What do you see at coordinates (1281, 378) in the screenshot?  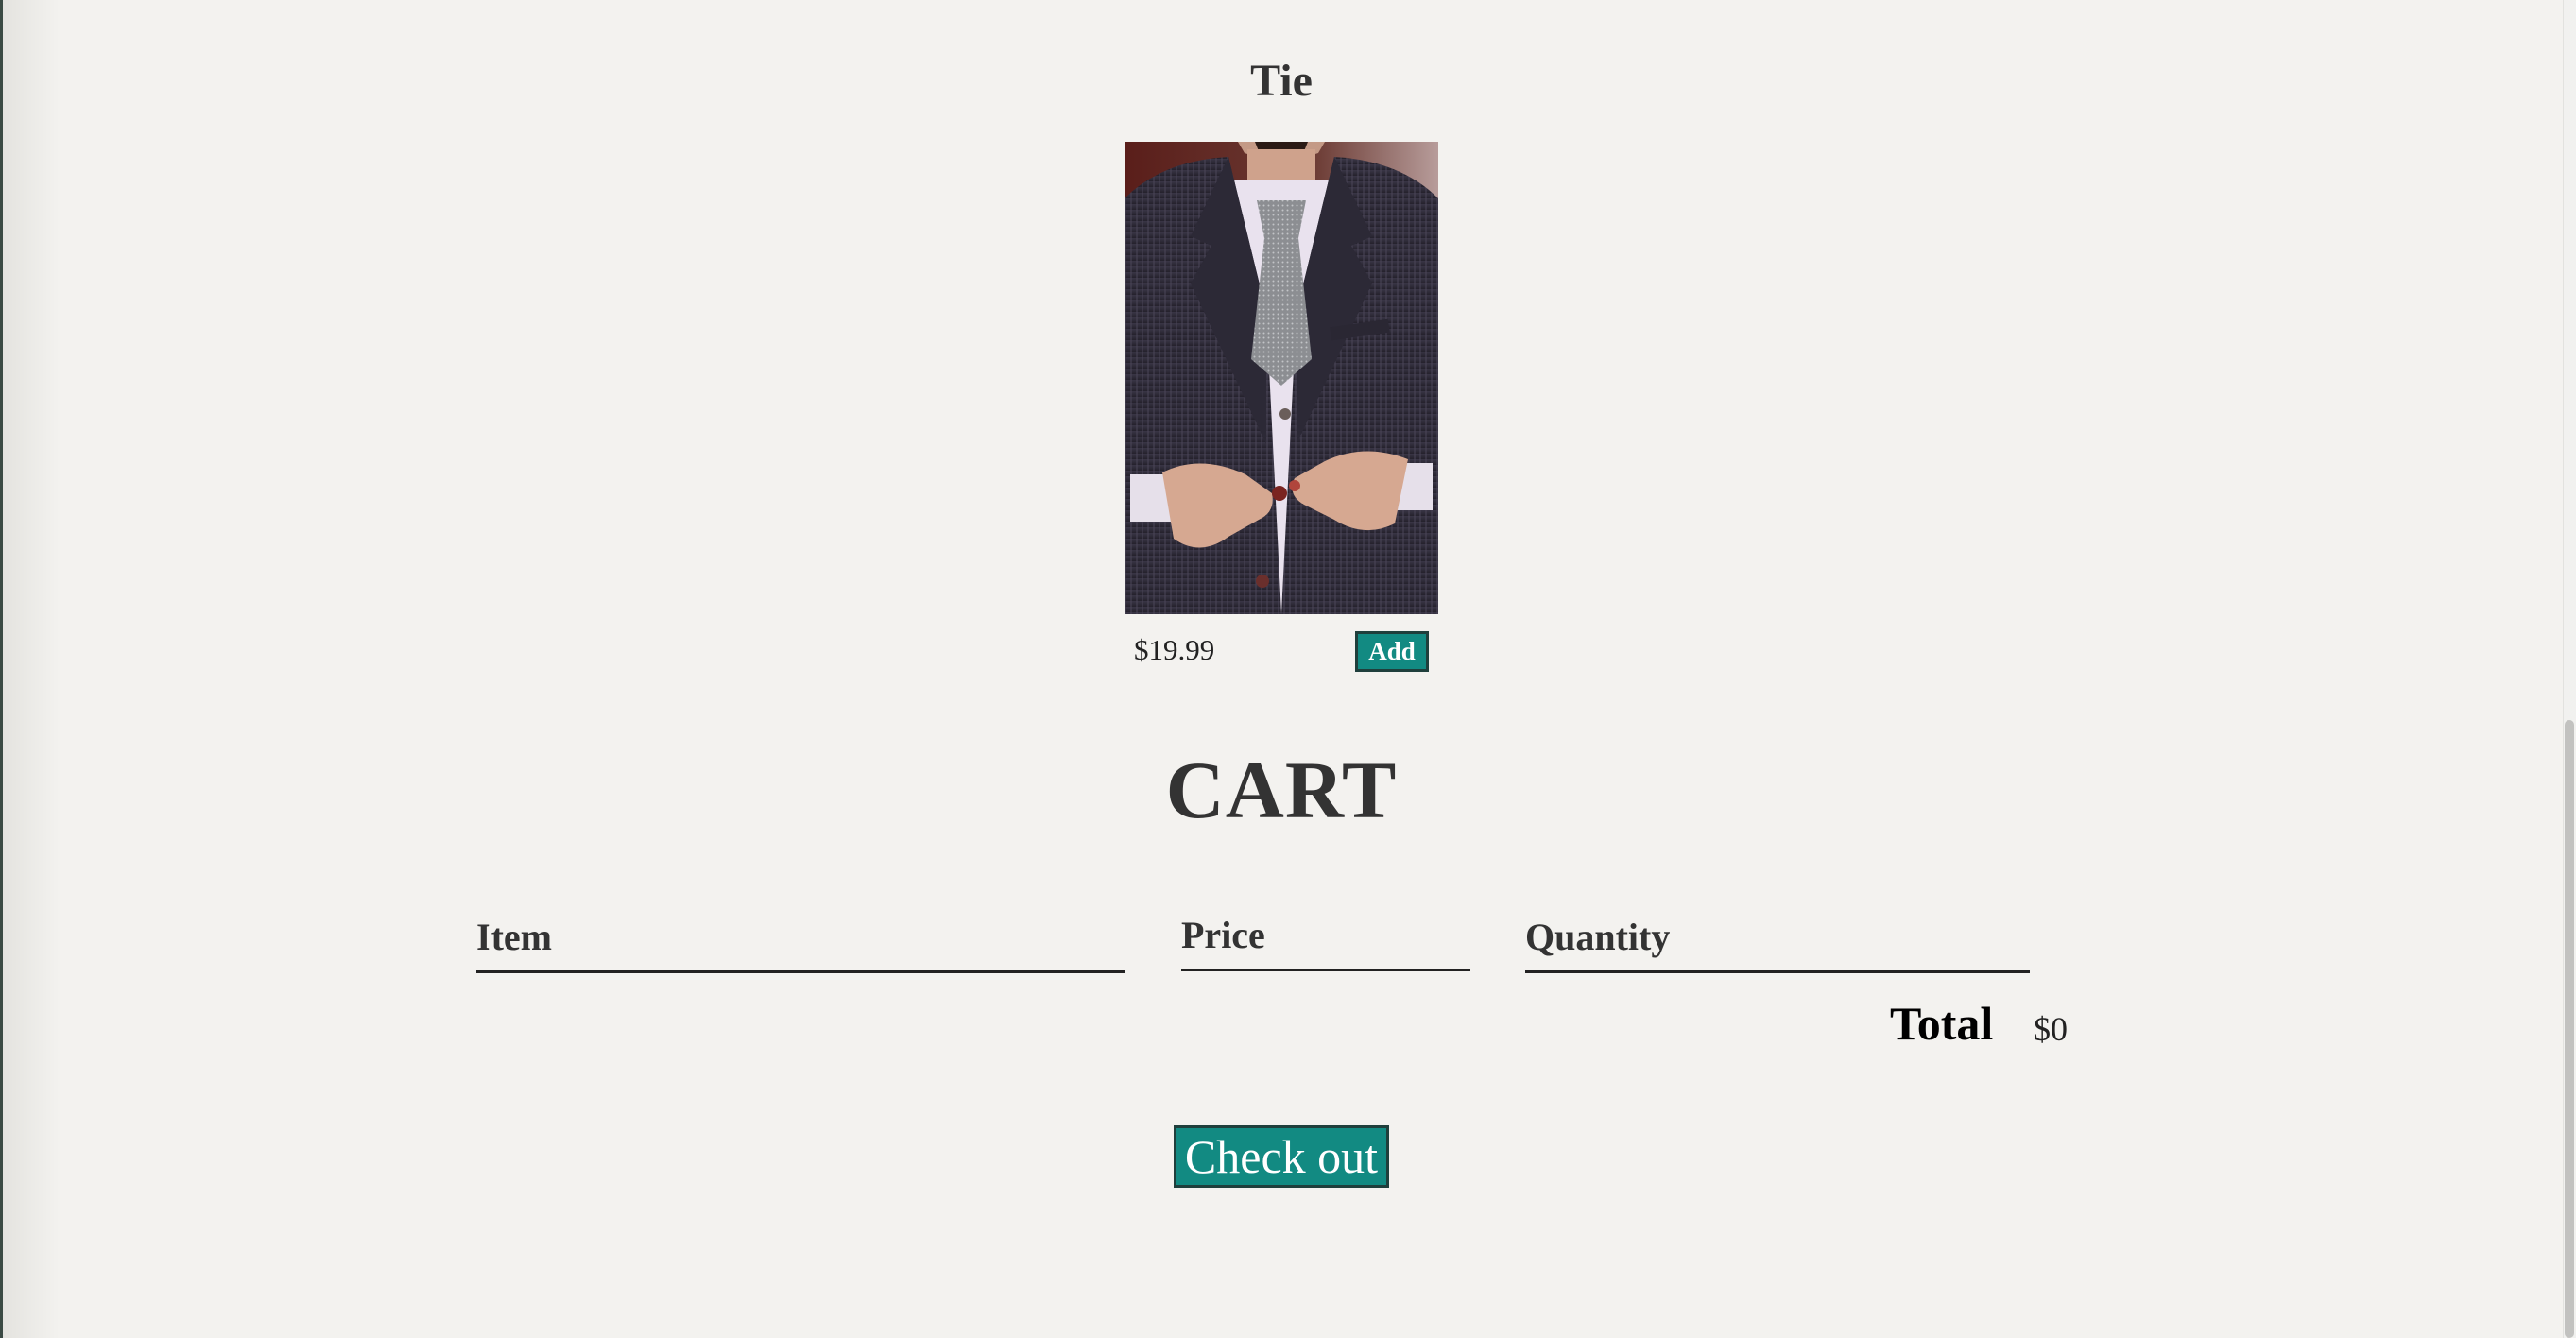 I see `product-image` at bounding box center [1281, 378].